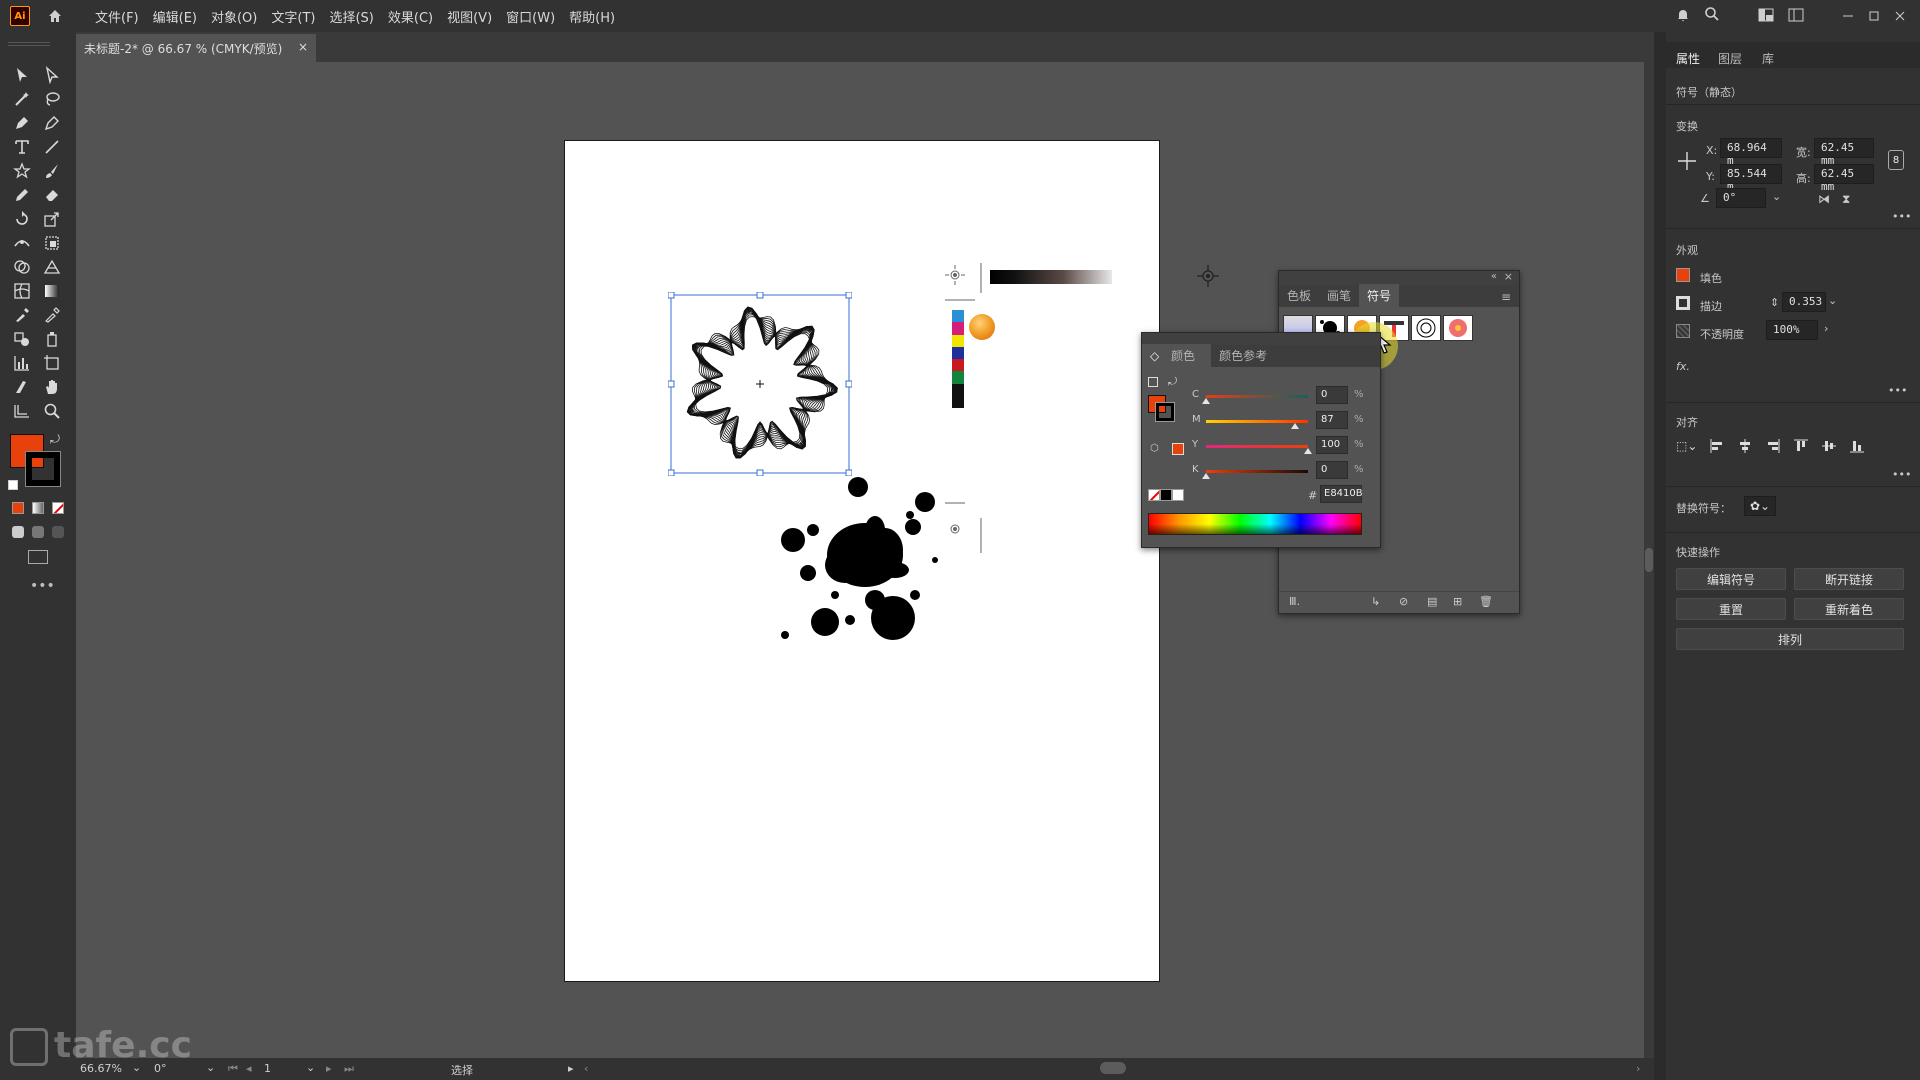  I want to click on symbol-options-icon: ▤, so click(1432, 601).